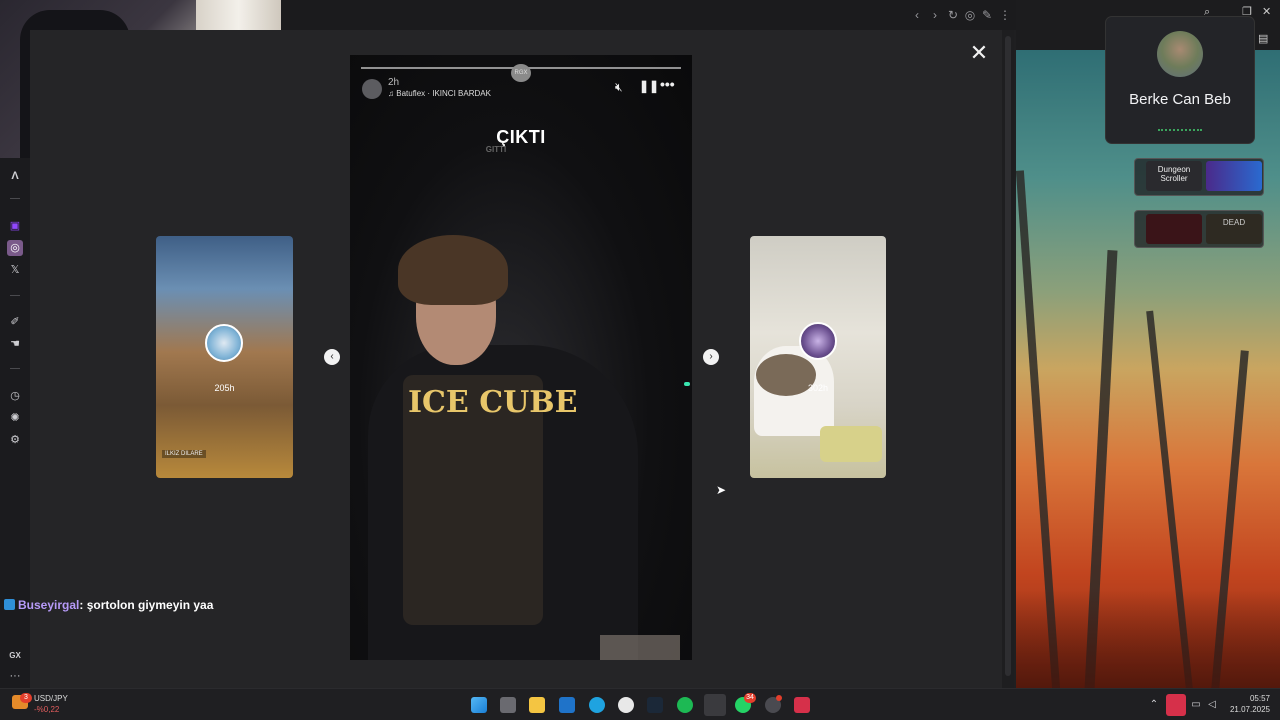  What do you see at coordinates (392, 93) in the screenshot?
I see `music-icon: ♫` at bounding box center [392, 93].